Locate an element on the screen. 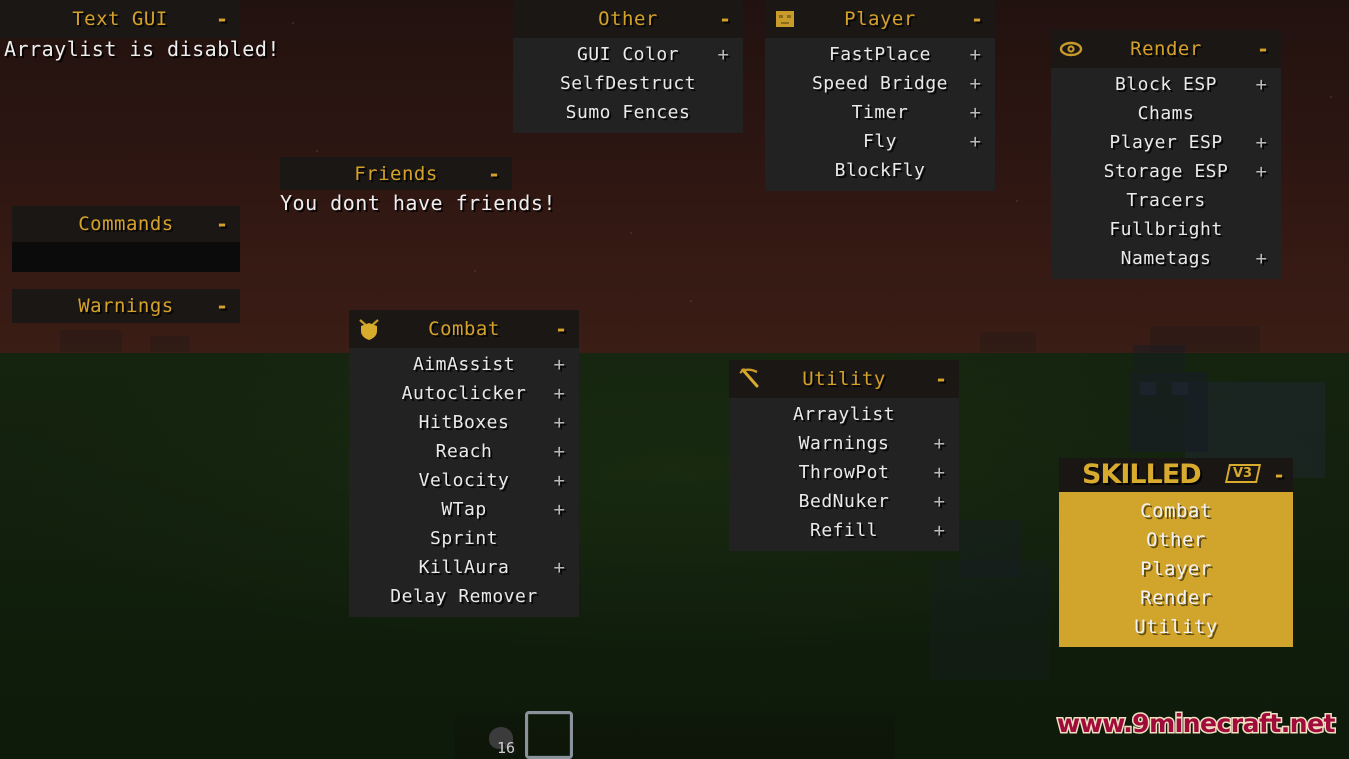 The image size is (1349, 759). module-row: Player ESP + is located at coordinates (1166, 142).